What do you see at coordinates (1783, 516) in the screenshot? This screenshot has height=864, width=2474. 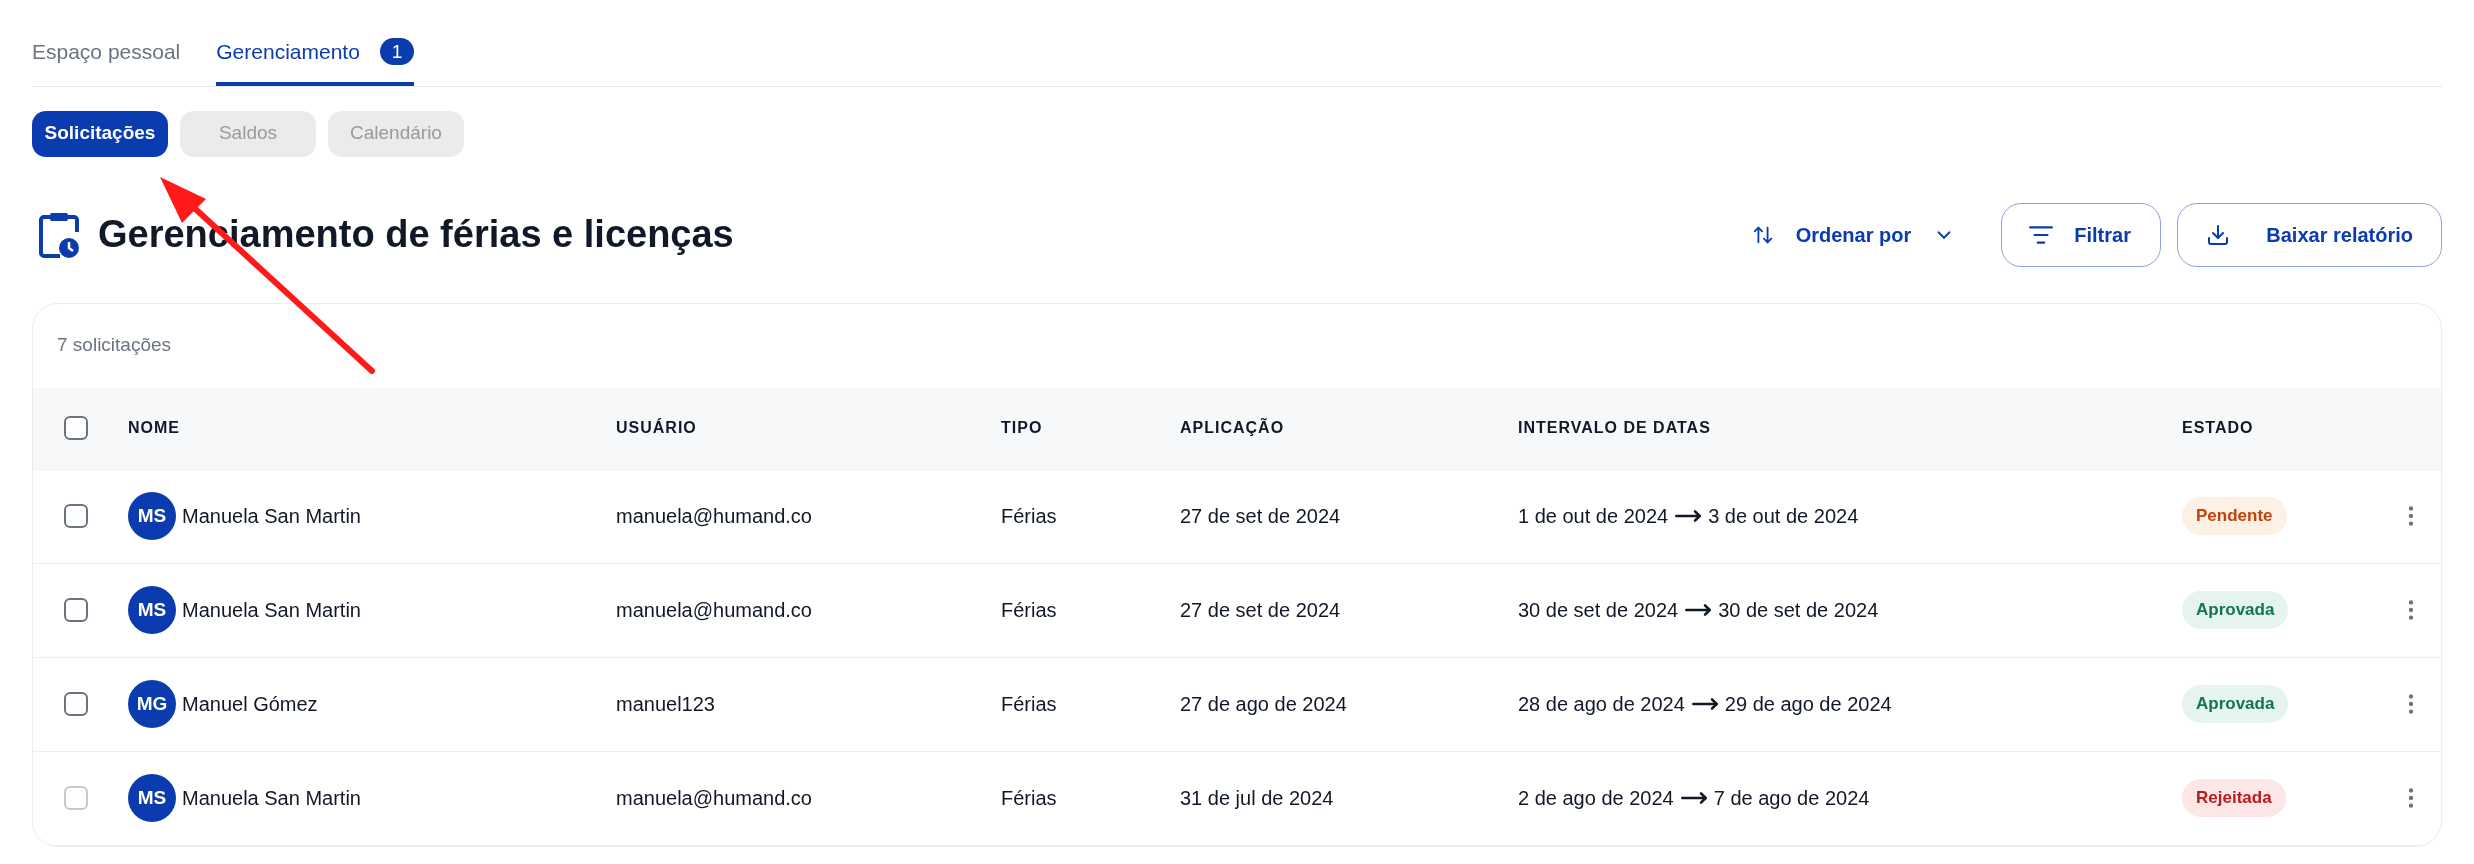 I see `table-cell-text: 3 de out de 2024` at bounding box center [1783, 516].